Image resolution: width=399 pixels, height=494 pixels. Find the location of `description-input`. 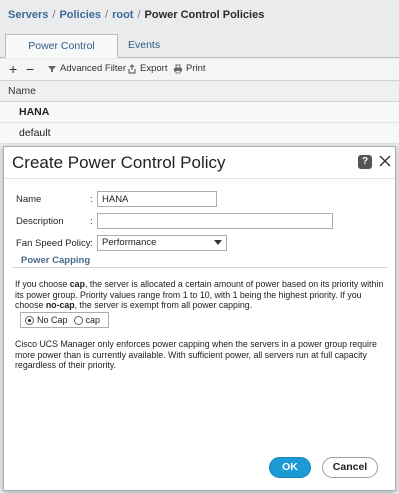

description-input is located at coordinates (215, 221).